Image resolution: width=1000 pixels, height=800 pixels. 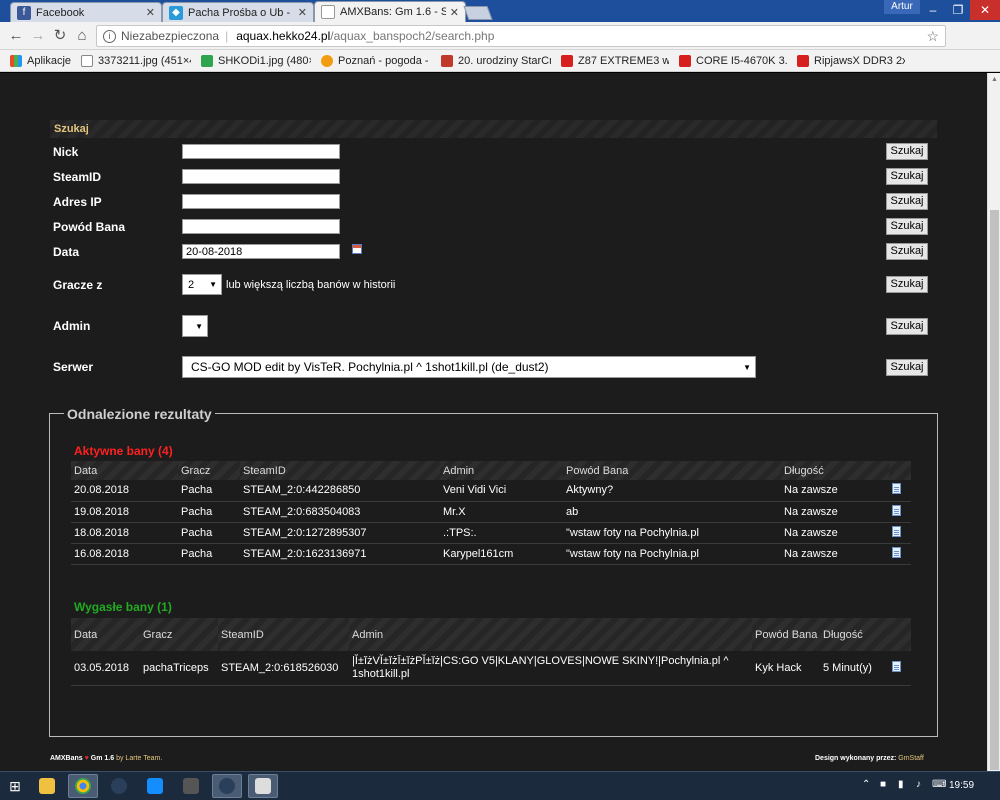 I want to click on search-date-button: Szukaj, so click(x=907, y=251).